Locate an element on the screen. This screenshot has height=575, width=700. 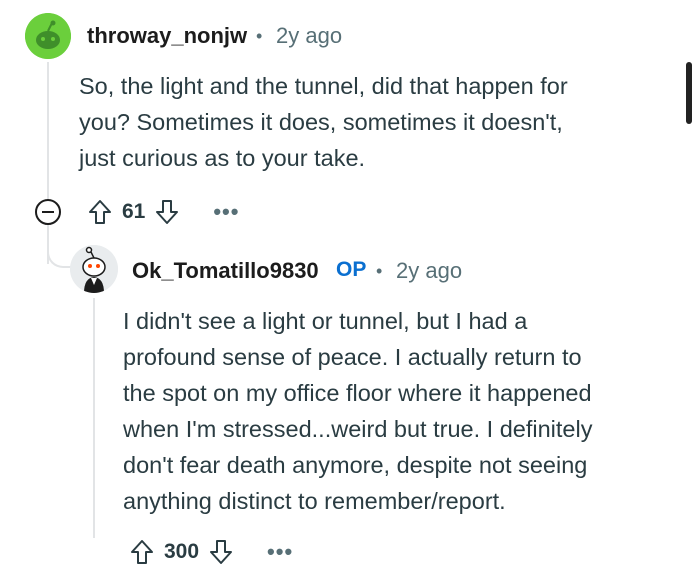
comment-actions: 61 ••• is located at coordinates (163, 212).